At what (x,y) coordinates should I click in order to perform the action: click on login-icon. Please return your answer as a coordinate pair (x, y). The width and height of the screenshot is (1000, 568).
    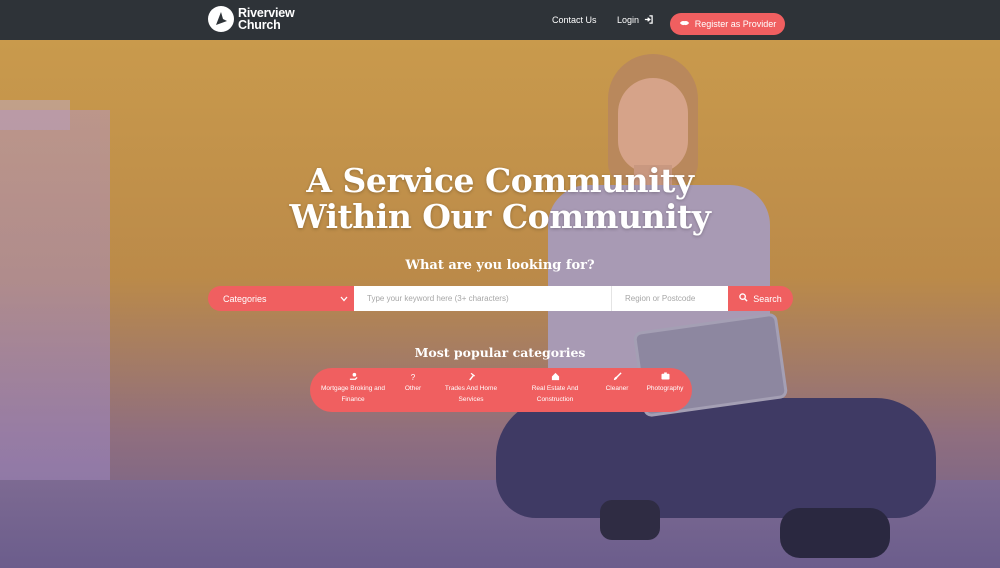
    Looking at the image, I should click on (648, 20).